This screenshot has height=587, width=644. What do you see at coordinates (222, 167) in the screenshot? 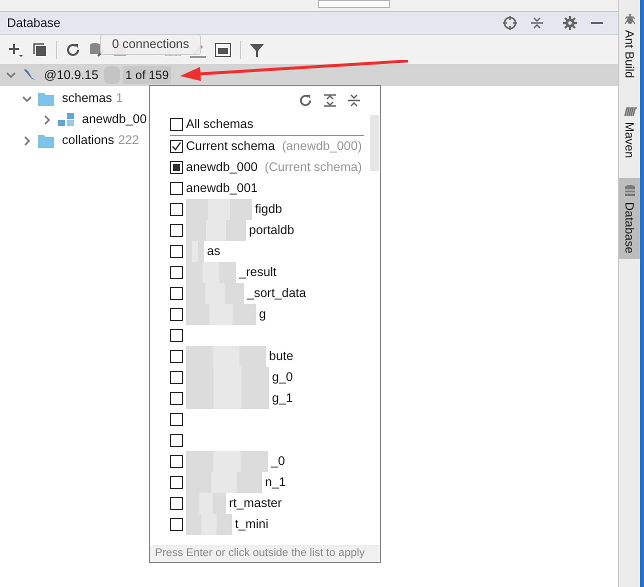
I see `schema-name: anewdb_000` at bounding box center [222, 167].